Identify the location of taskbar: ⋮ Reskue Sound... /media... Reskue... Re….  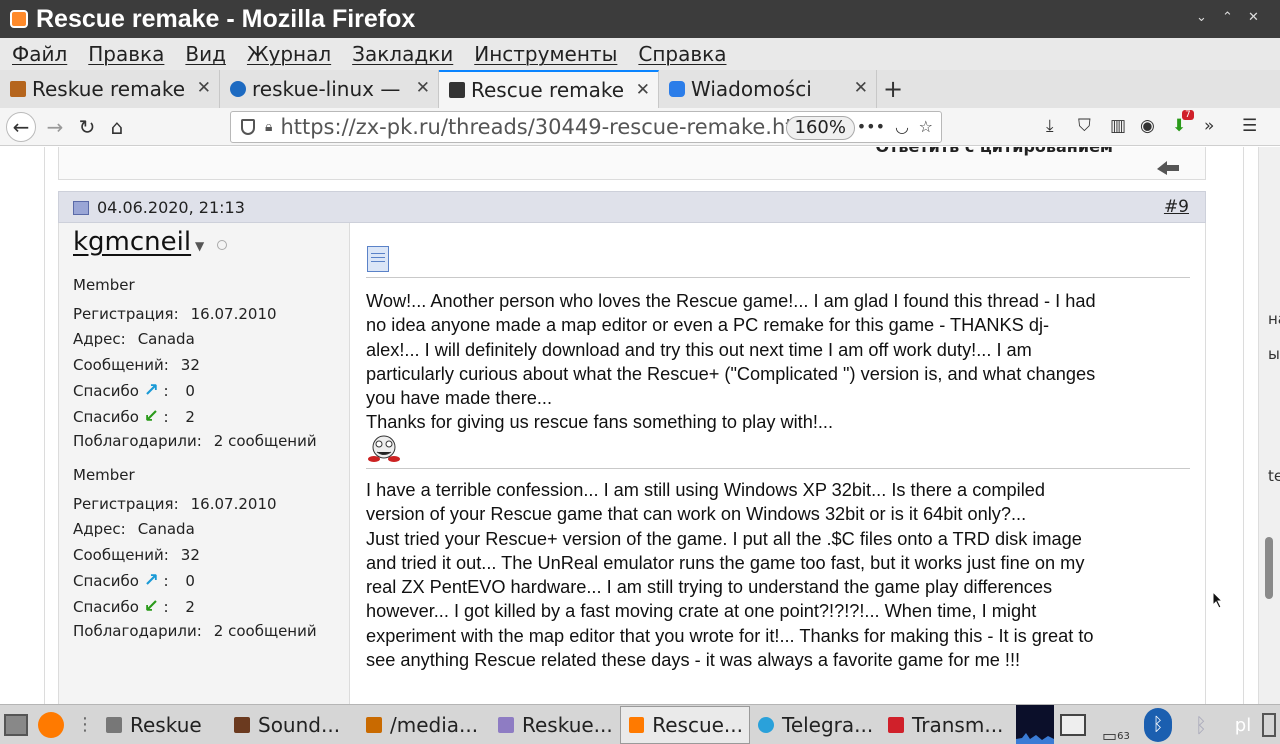
(640, 724).